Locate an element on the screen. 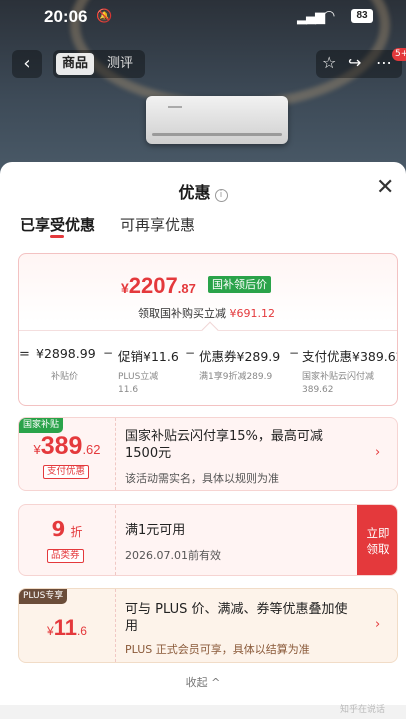  coupon-note: PLUS 正式会员可享，具体以结算为准 is located at coordinates (217, 649).